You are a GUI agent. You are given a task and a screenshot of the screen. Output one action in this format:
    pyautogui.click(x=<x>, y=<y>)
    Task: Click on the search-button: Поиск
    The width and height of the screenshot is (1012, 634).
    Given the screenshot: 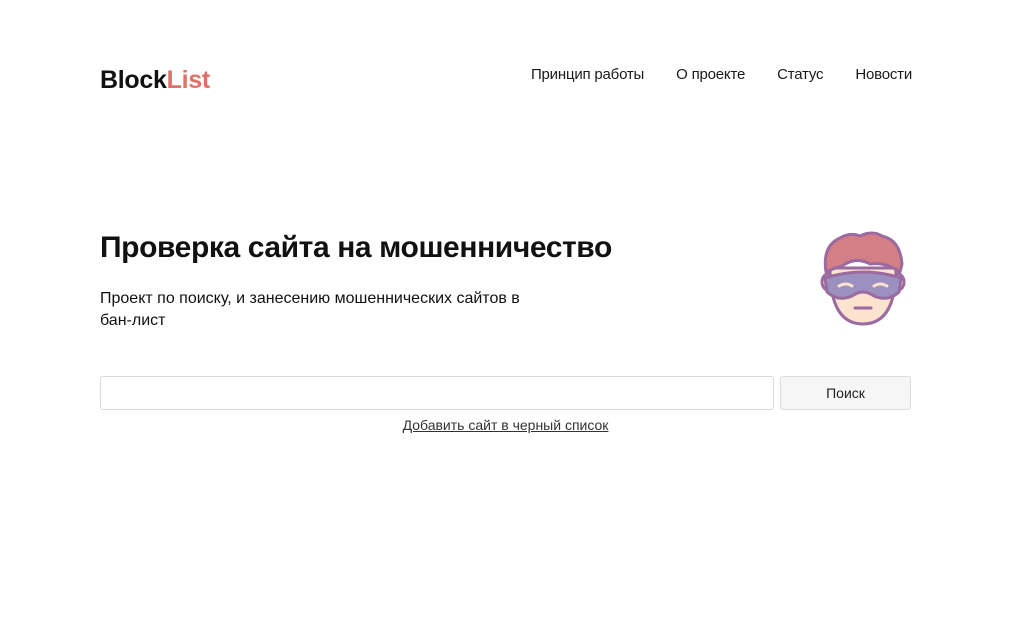 What is the action you would take?
    pyautogui.click(x=845, y=393)
    